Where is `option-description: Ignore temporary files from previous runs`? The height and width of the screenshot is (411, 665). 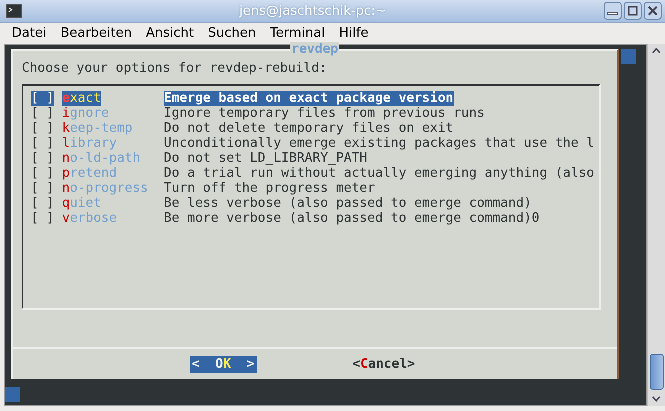 option-description: Ignore temporary files from previous runs is located at coordinates (324, 113).